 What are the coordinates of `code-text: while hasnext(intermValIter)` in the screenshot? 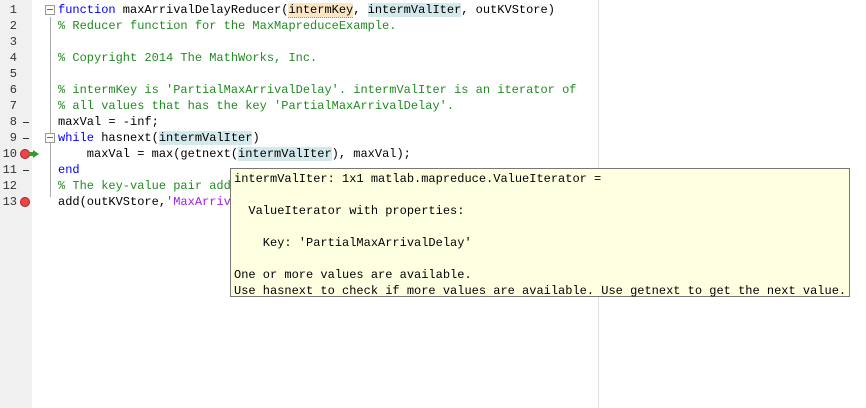 It's located at (159, 138).